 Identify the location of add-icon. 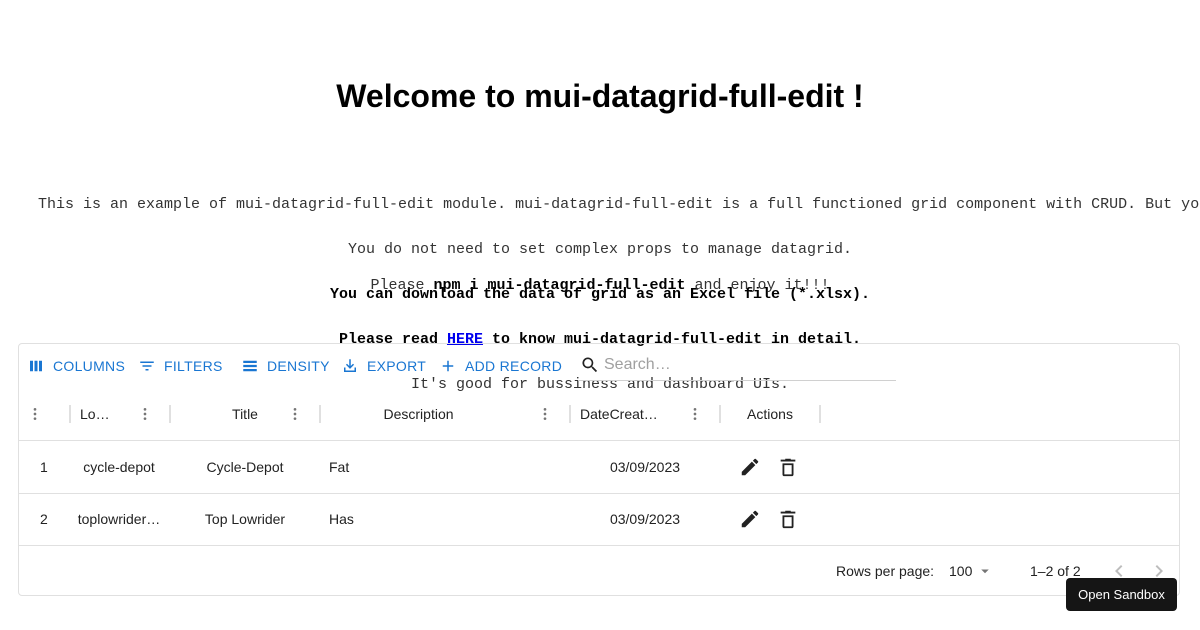
(448, 366).